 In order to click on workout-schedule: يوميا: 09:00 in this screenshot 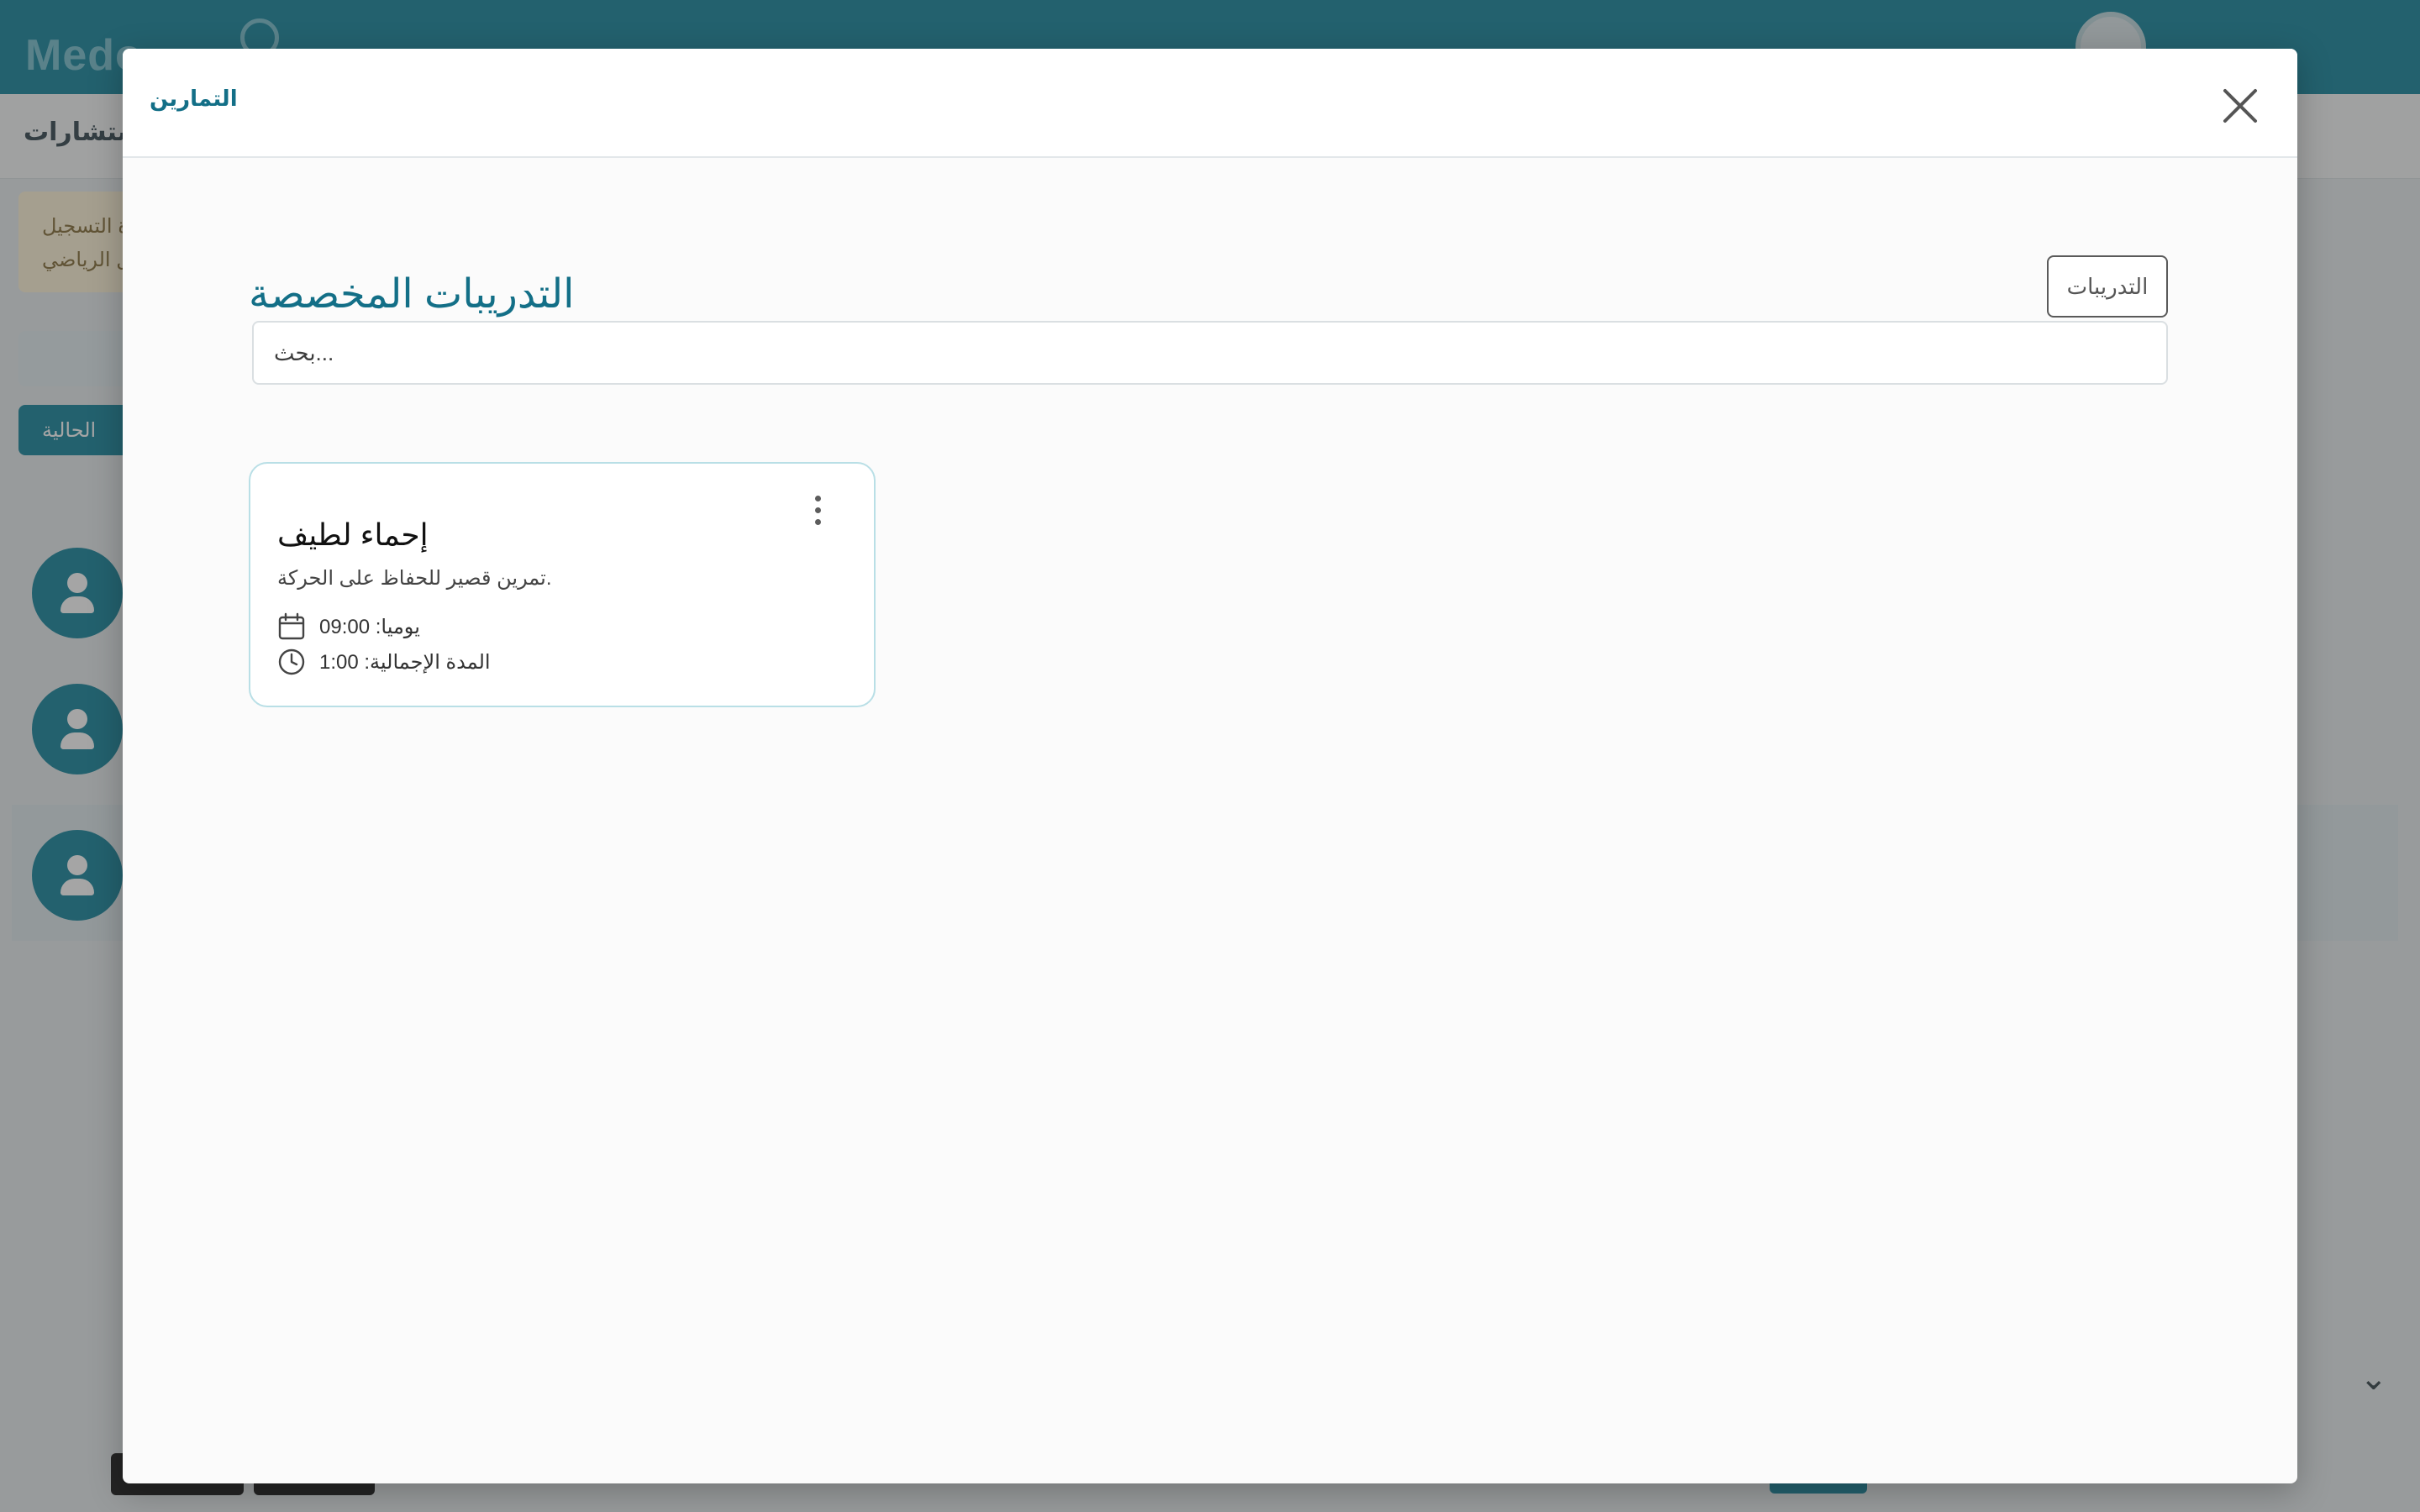, I will do `click(348, 627)`.